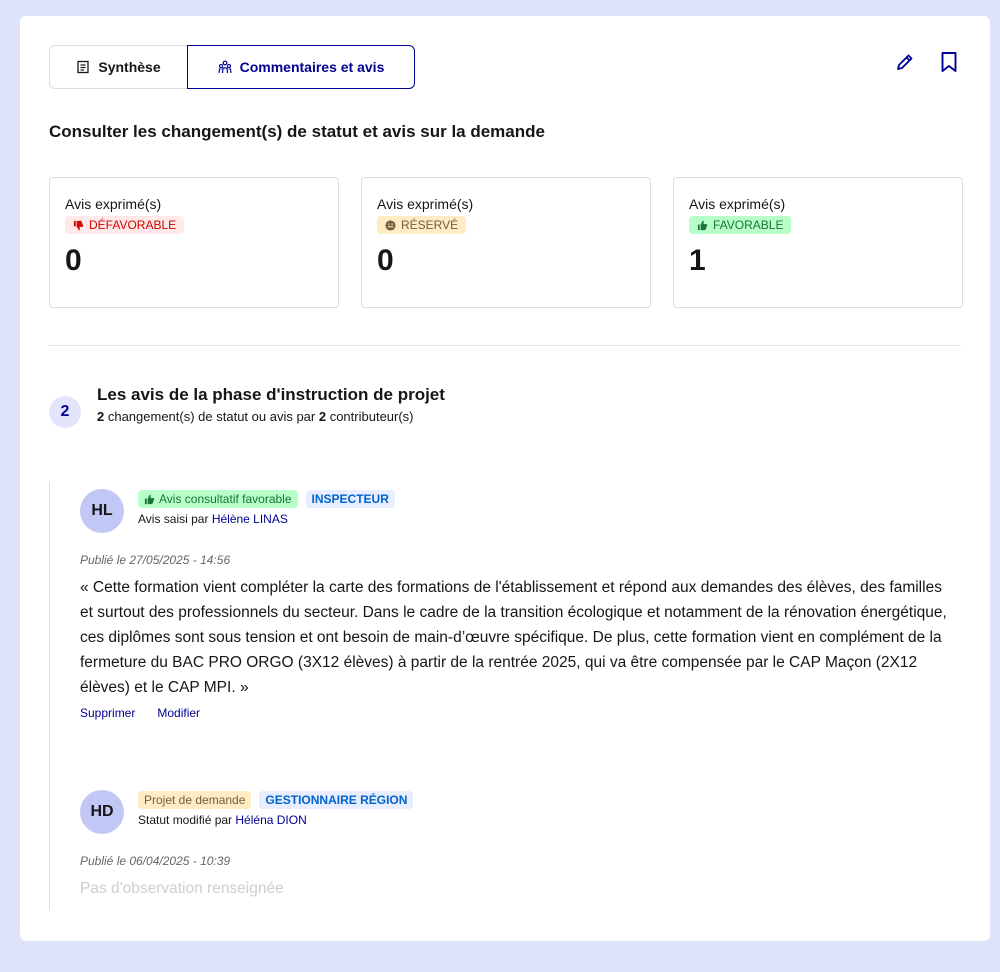 This screenshot has height=972, width=1000. I want to click on subtitle-text: contributeur(s), so click(370, 416).